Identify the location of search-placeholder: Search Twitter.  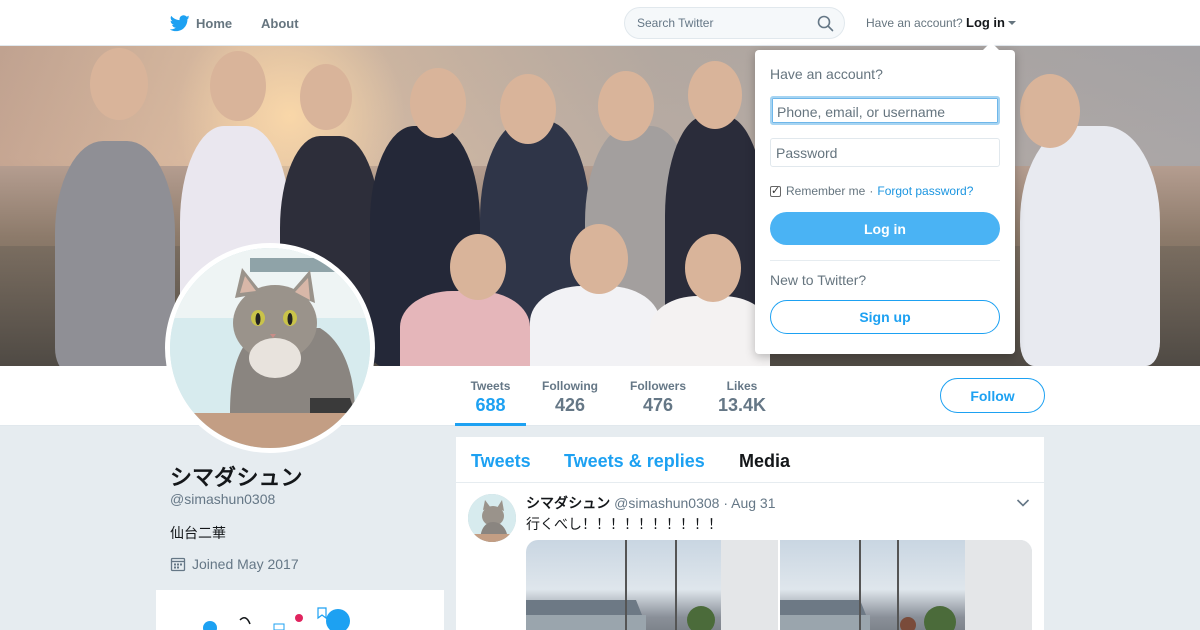
(675, 23).